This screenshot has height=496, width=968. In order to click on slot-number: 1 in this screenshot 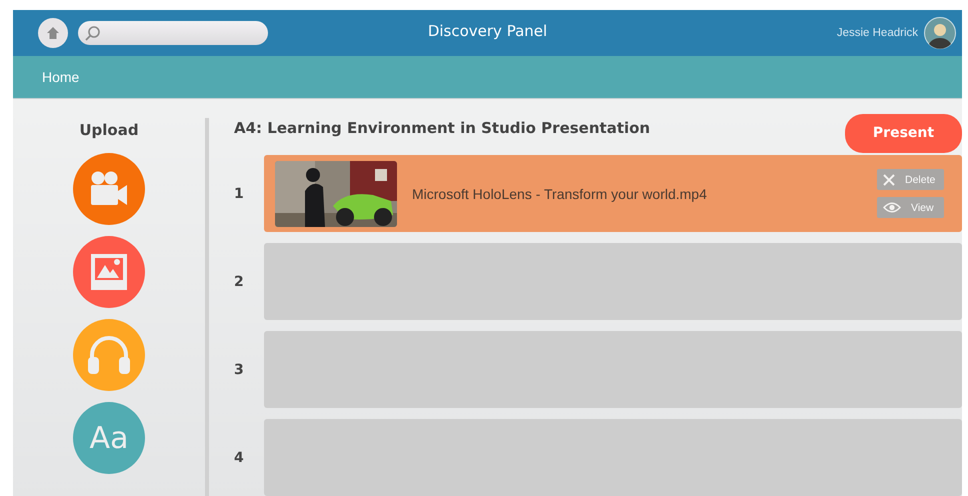, I will do `click(239, 194)`.